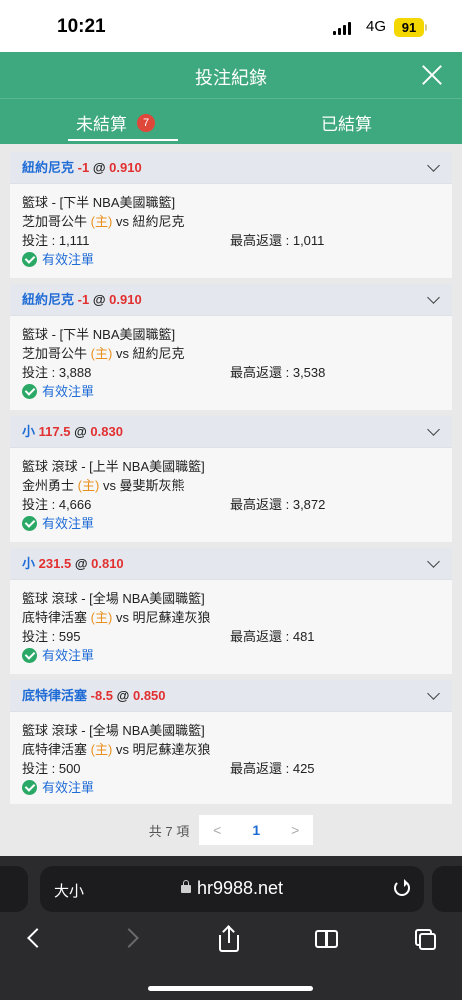  What do you see at coordinates (146, 122) in the screenshot?
I see `count-badge: 7` at bounding box center [146, 122].